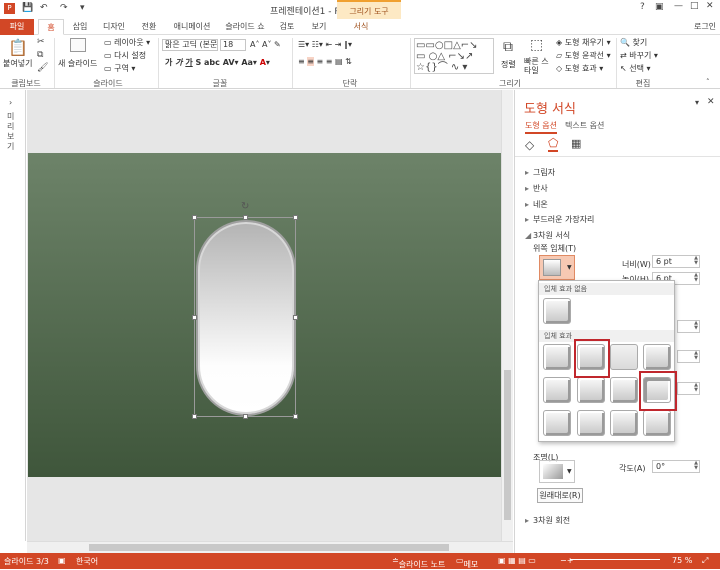 This screenshot has width=720, height=570. Describe the element at coordinates (18, 47) in the screenshot. I see `paste-icon: 📋` at that location.